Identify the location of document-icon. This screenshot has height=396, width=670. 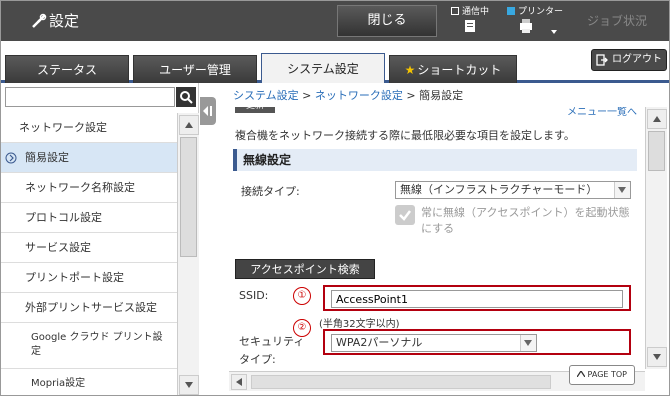
(470, 26).